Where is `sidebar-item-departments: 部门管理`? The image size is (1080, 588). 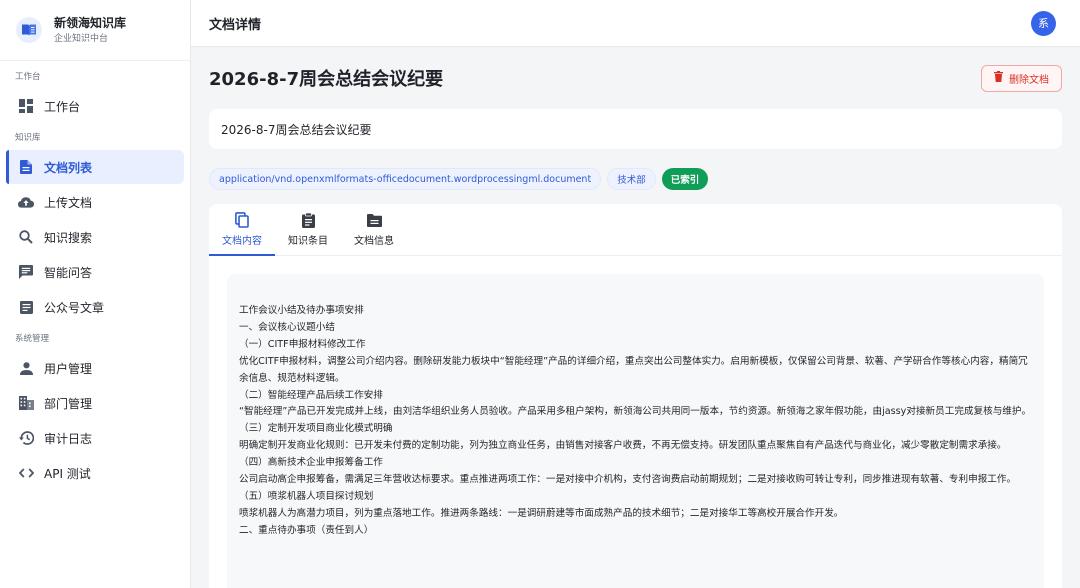 sidebar-item-departments: 部门管理 is located at coordinates (95, 403).